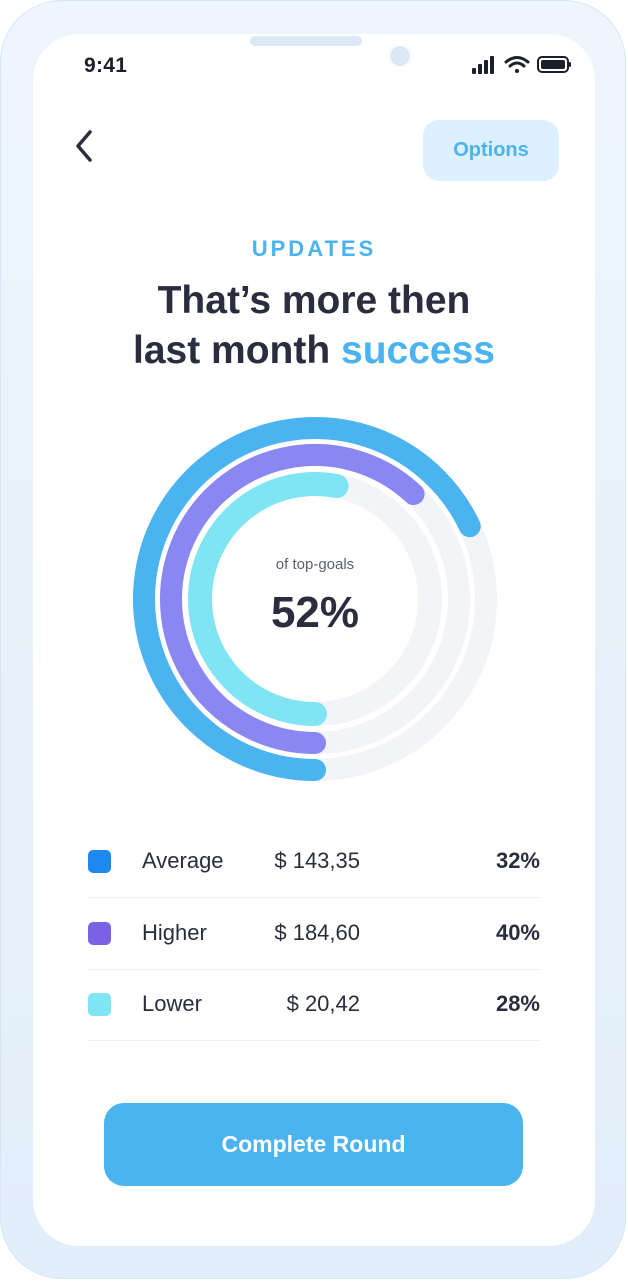  What do you see at coordinates (517, 860) in the screenshot?
I see `legend-percent: 32%` at bounding box center [517, 860].